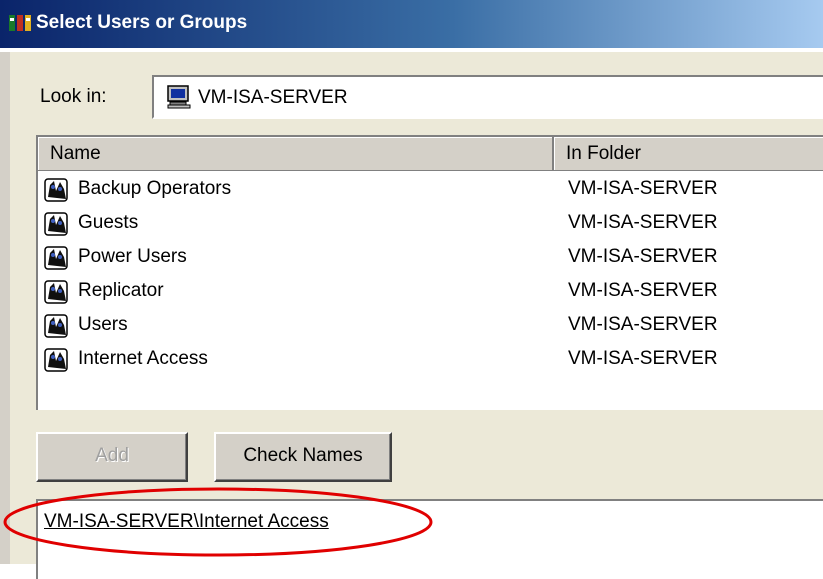 Image resolution: width=823 pixels, height=579 pixels. Describe the element at coordinates (430, 291) in the screenshot. I see `list-item: Replicator VM-ISA-SERVER` at that location.